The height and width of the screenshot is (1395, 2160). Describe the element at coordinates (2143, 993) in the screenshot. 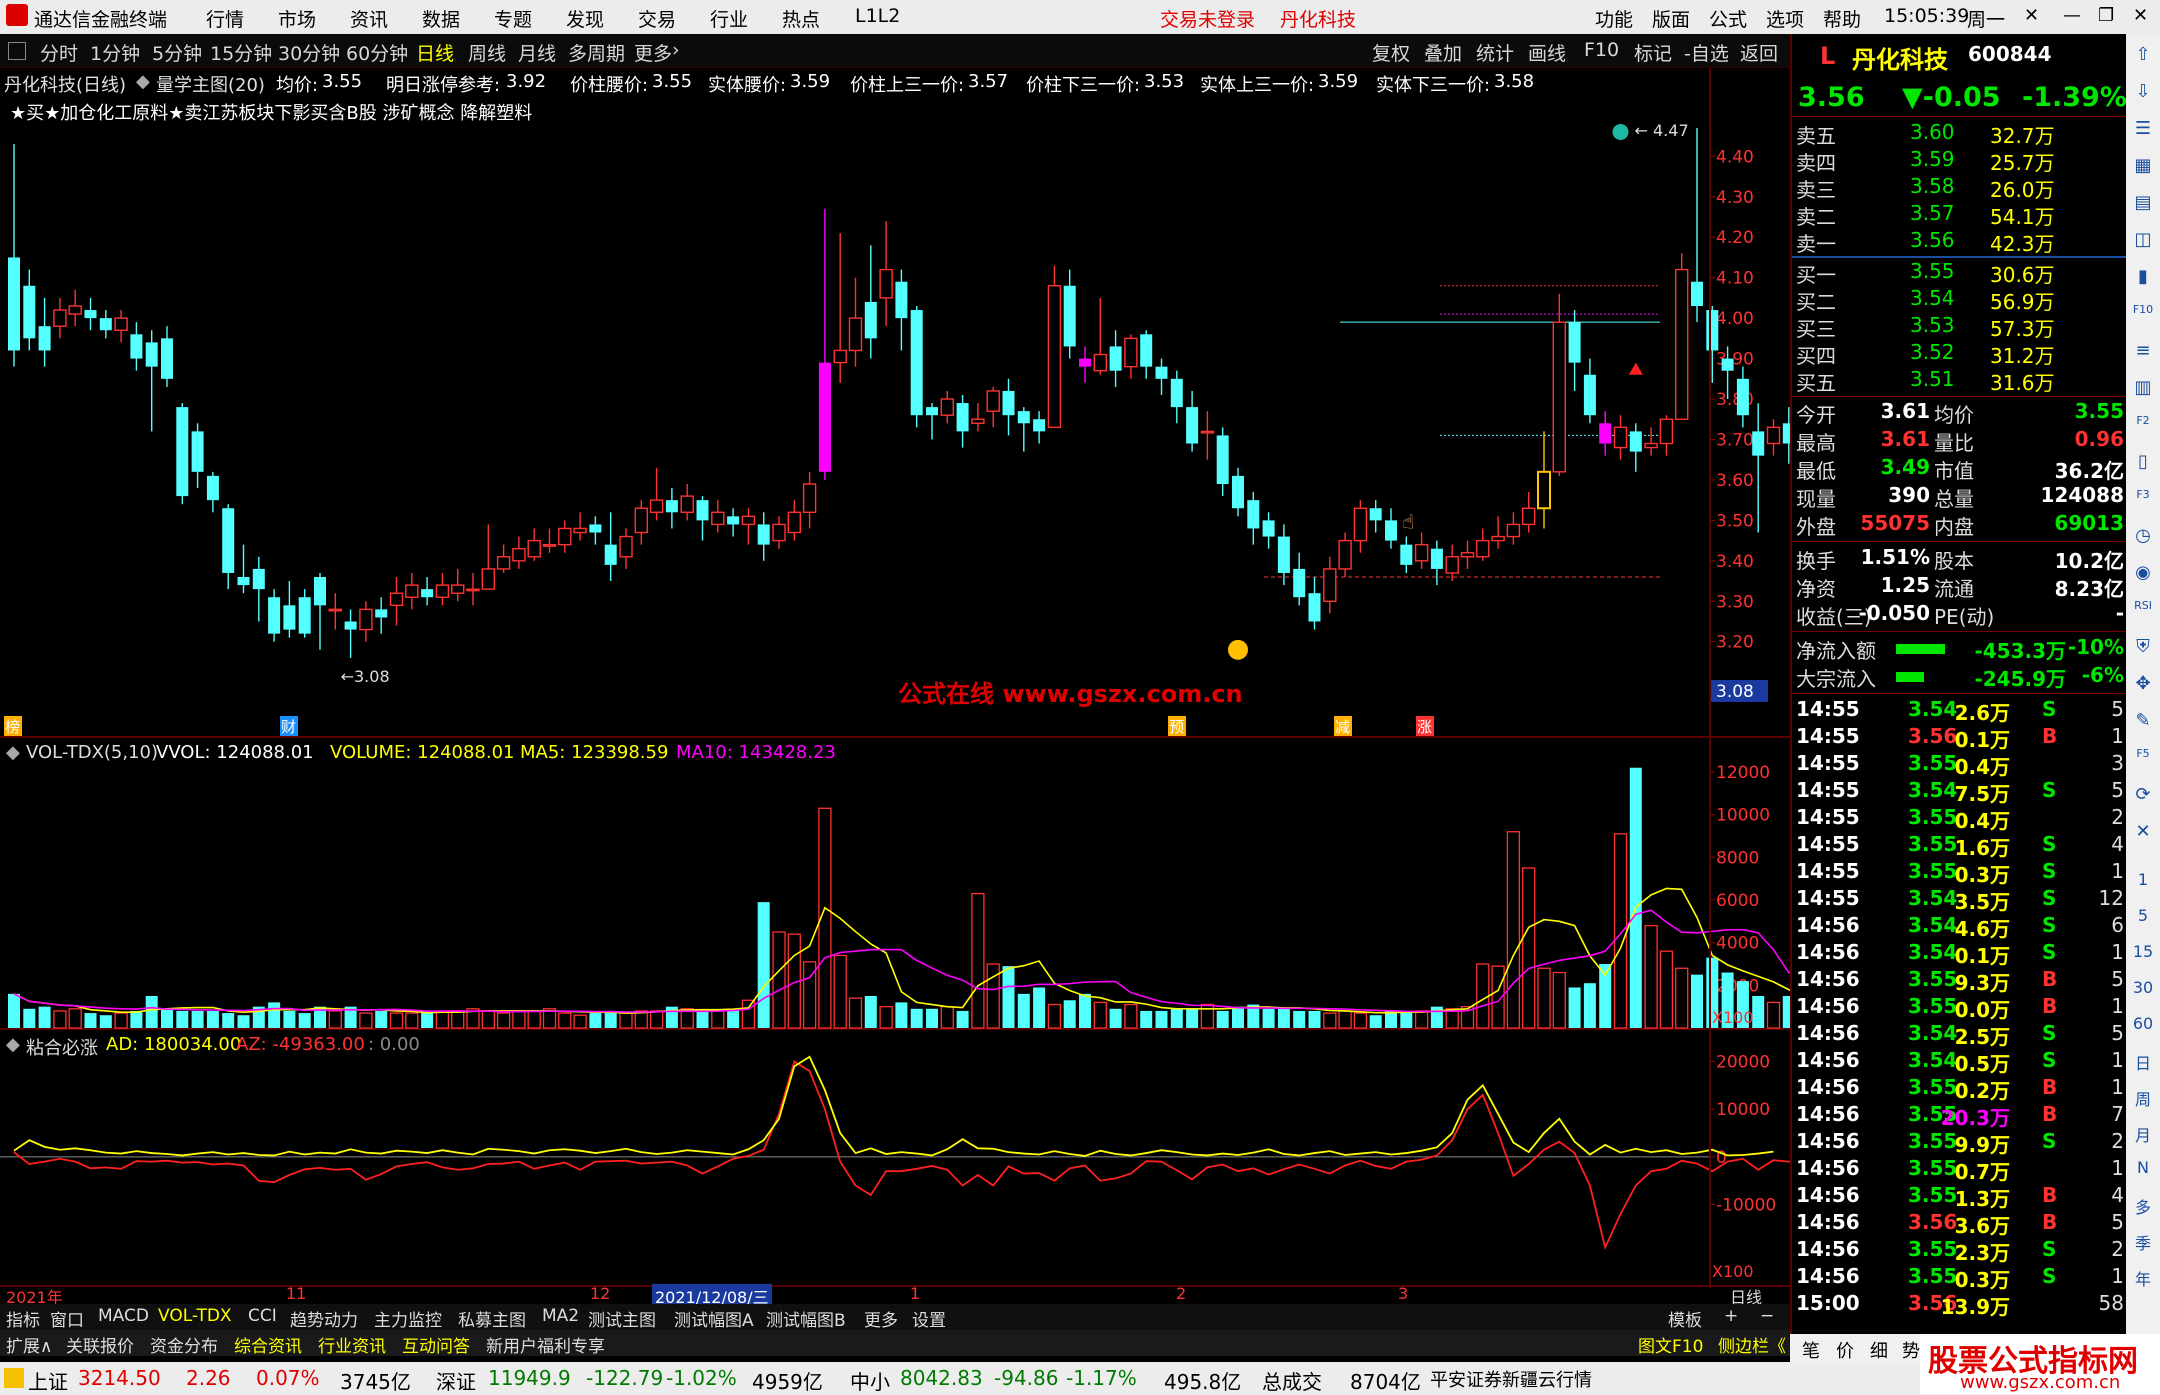

I see `period-shortcut: 30` at that location.